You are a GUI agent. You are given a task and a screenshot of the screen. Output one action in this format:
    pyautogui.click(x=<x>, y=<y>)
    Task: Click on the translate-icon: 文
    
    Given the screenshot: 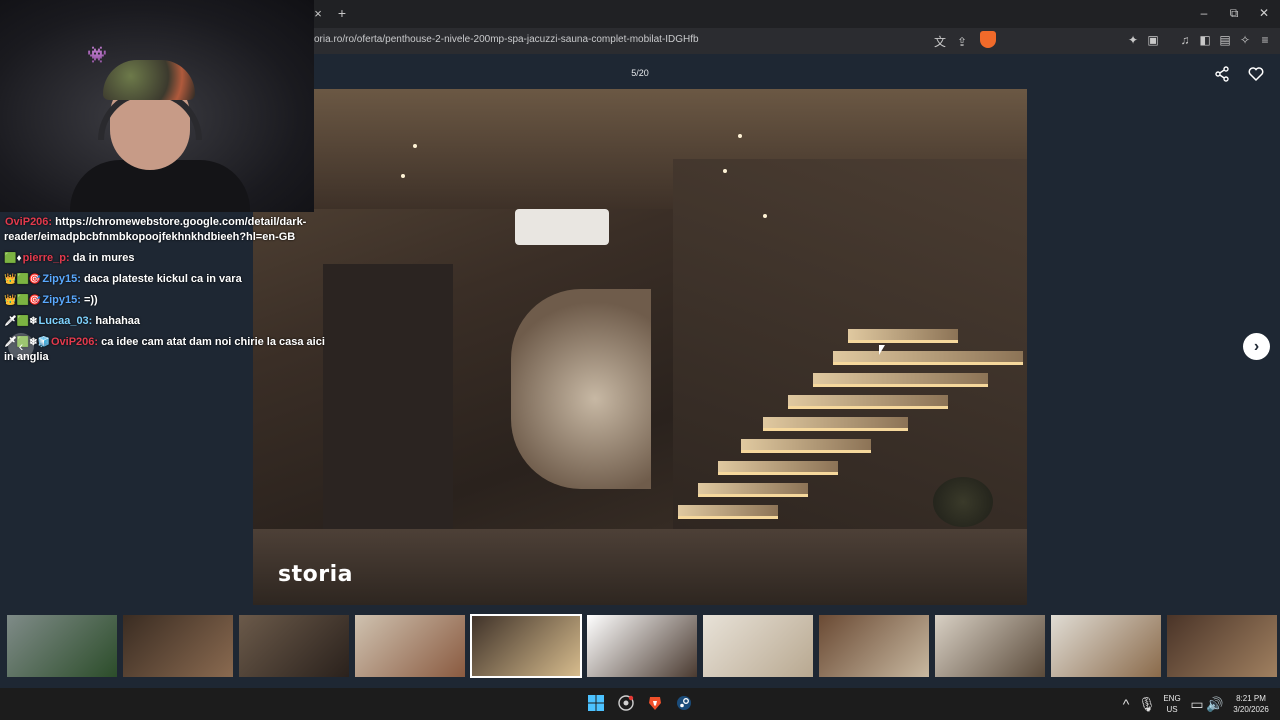 What is the action you would take?
    pyautogui.click(x=940, y=42)
    